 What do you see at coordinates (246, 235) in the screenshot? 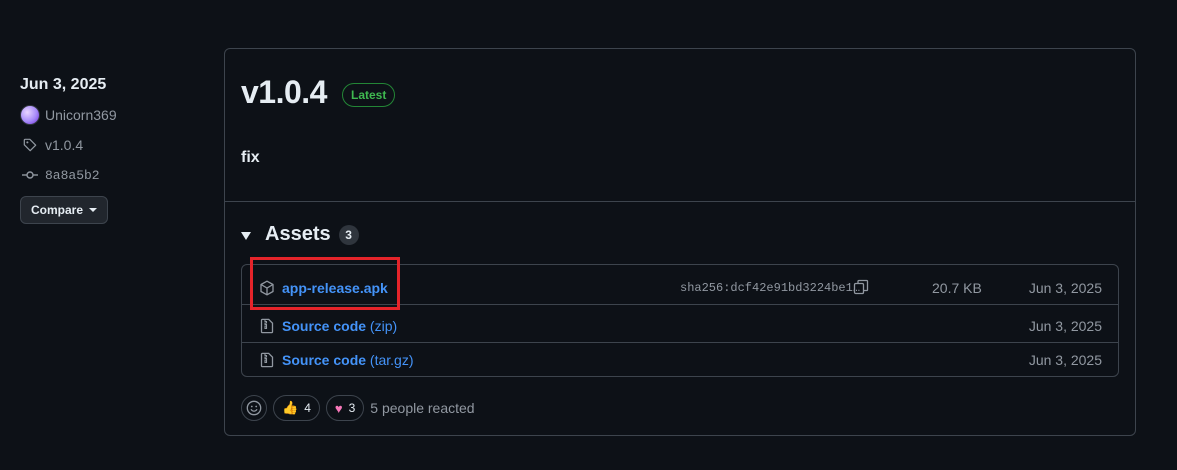
I see `triangle-down-icon` at bounding box center [246, 235].